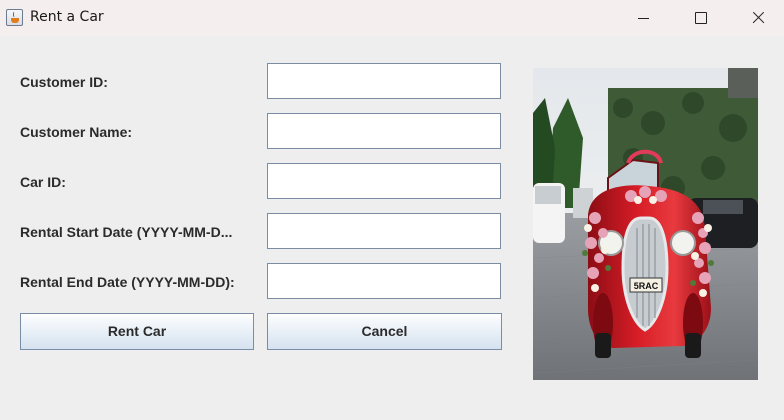 Image resolution: width=784 pixels, height=420 pixels. What do you see at coordinates (646, 286) in the screenshot?
I see `license-plate-text: 5RAC` at bounding box center [646, 286].